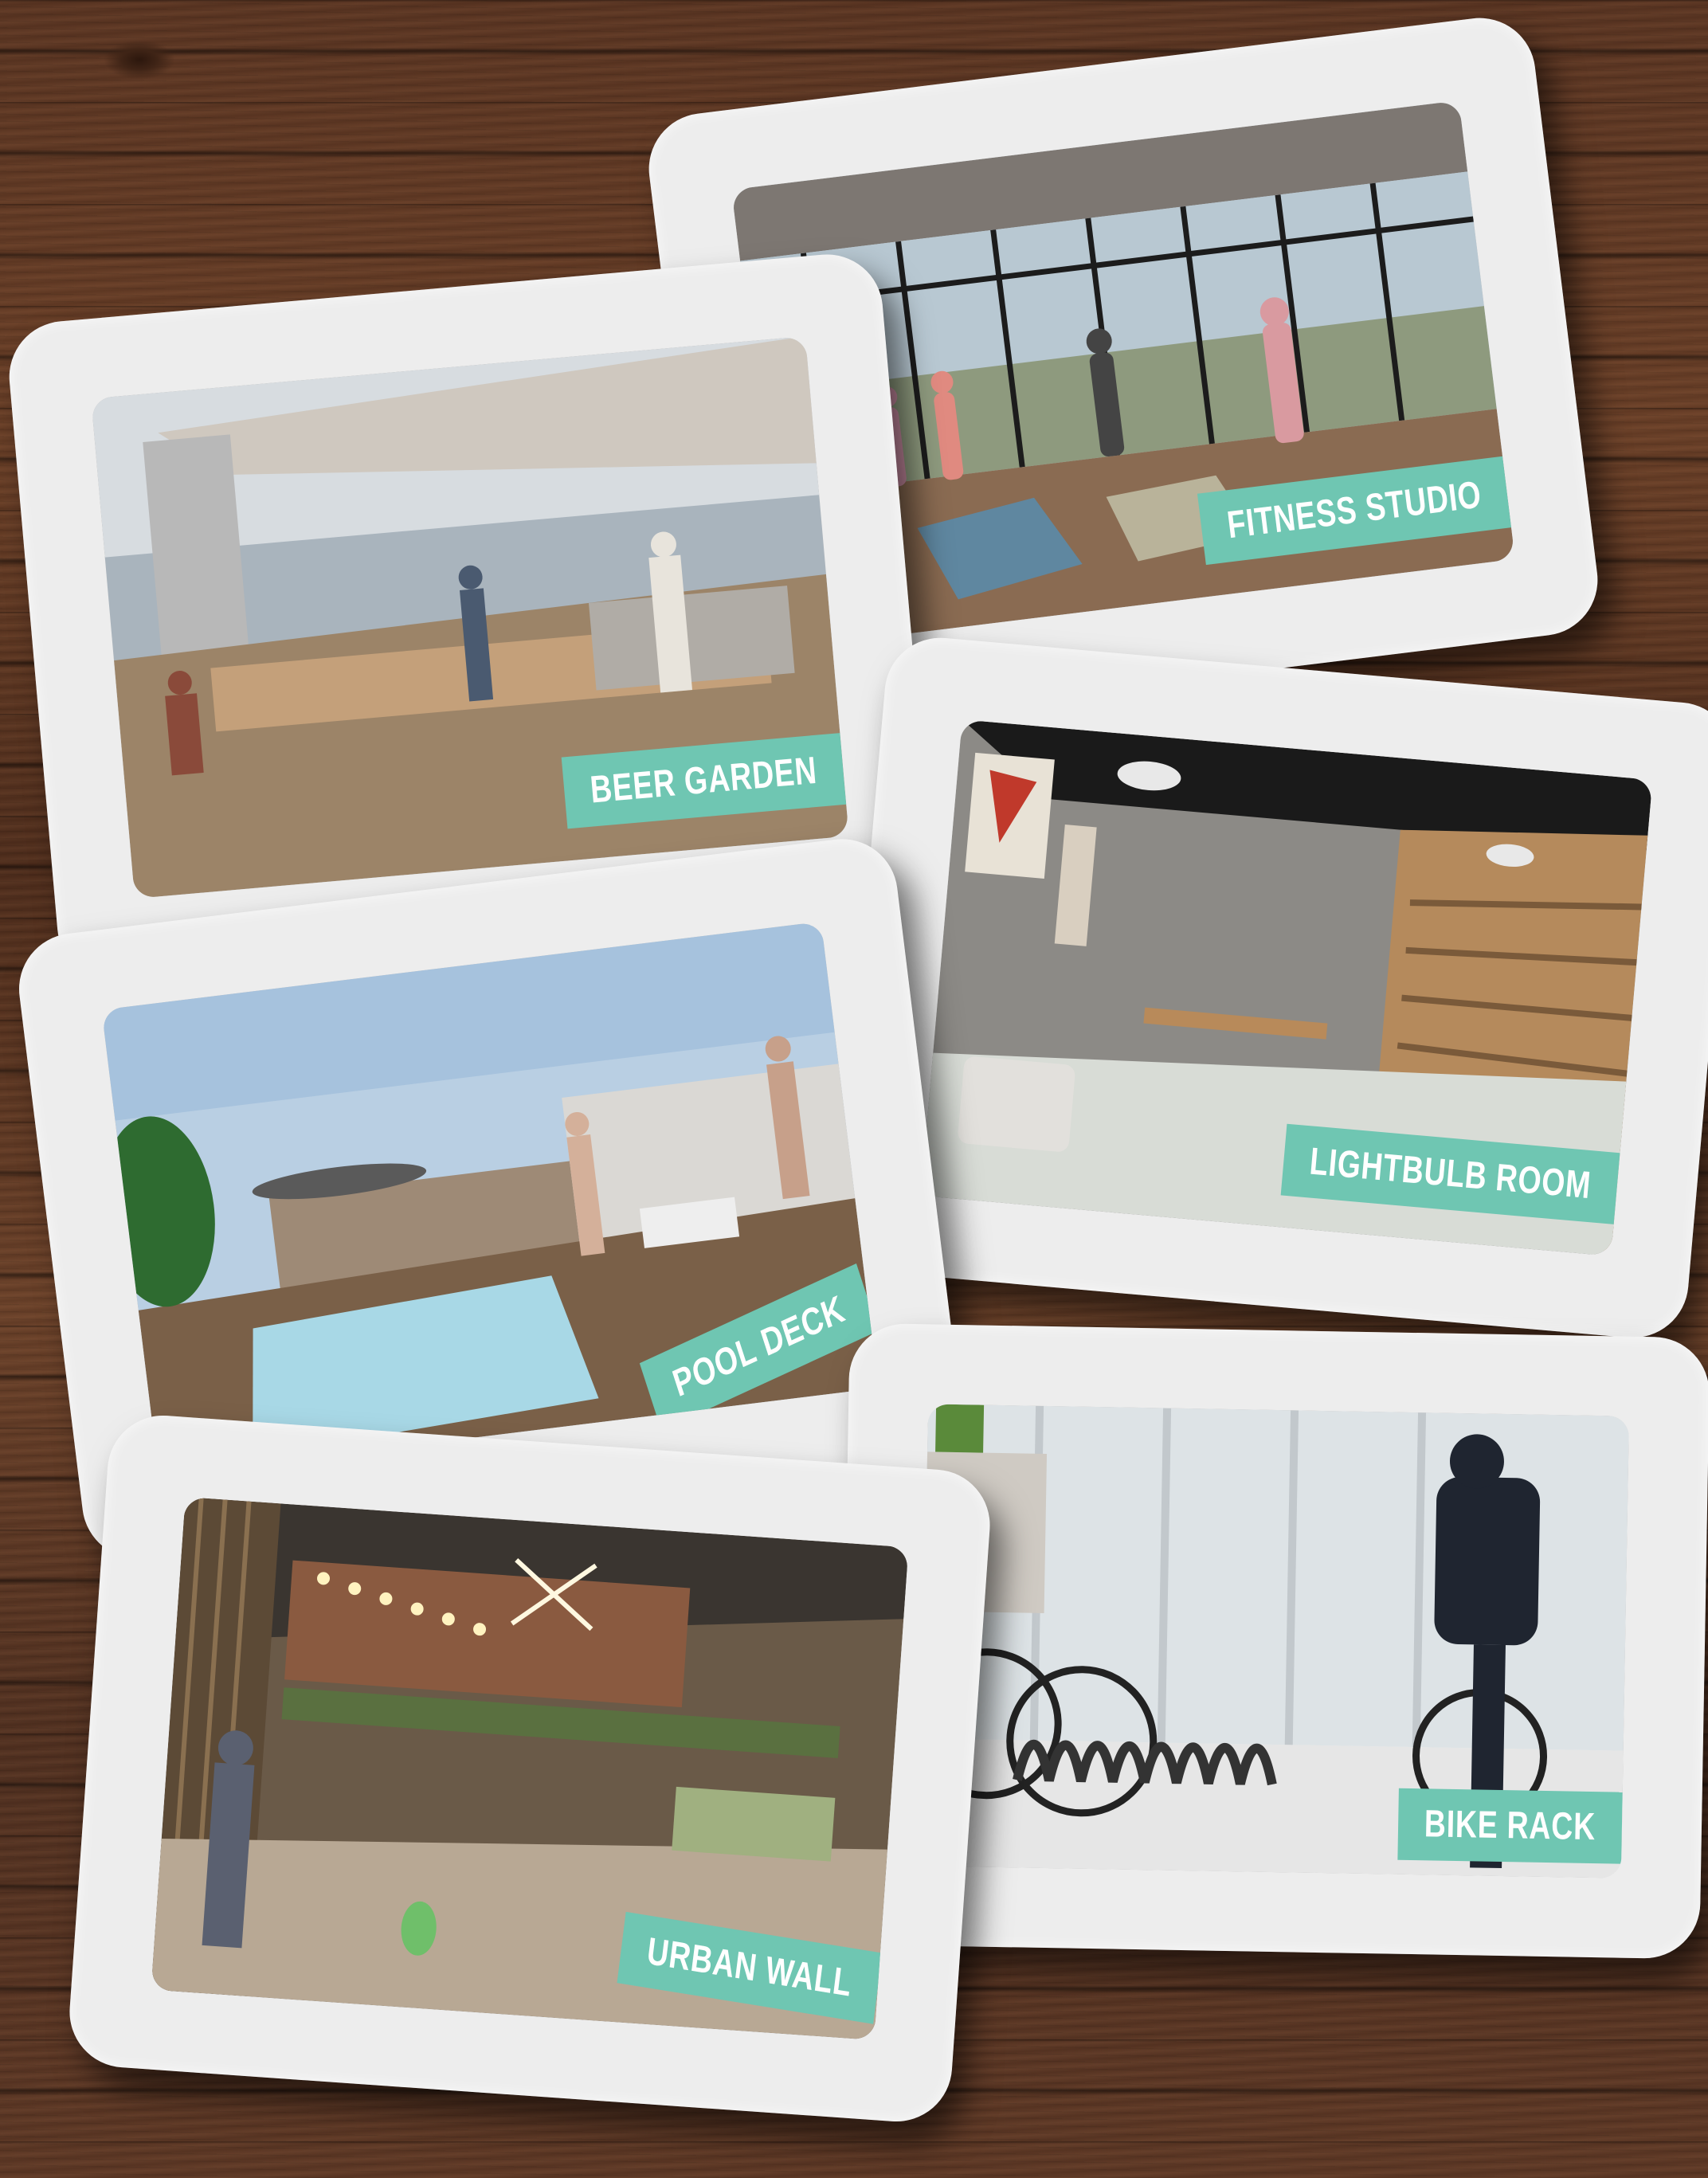  I want to click on lightbulb-room-photo: LIGHTBULB ROOM, so click(1286, 987).